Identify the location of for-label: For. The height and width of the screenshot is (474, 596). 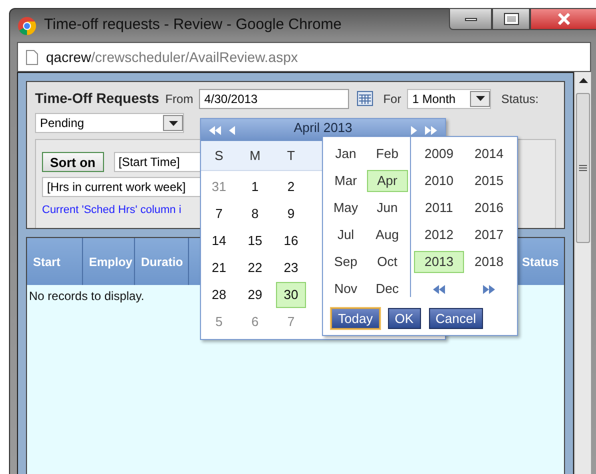
(392, 99).